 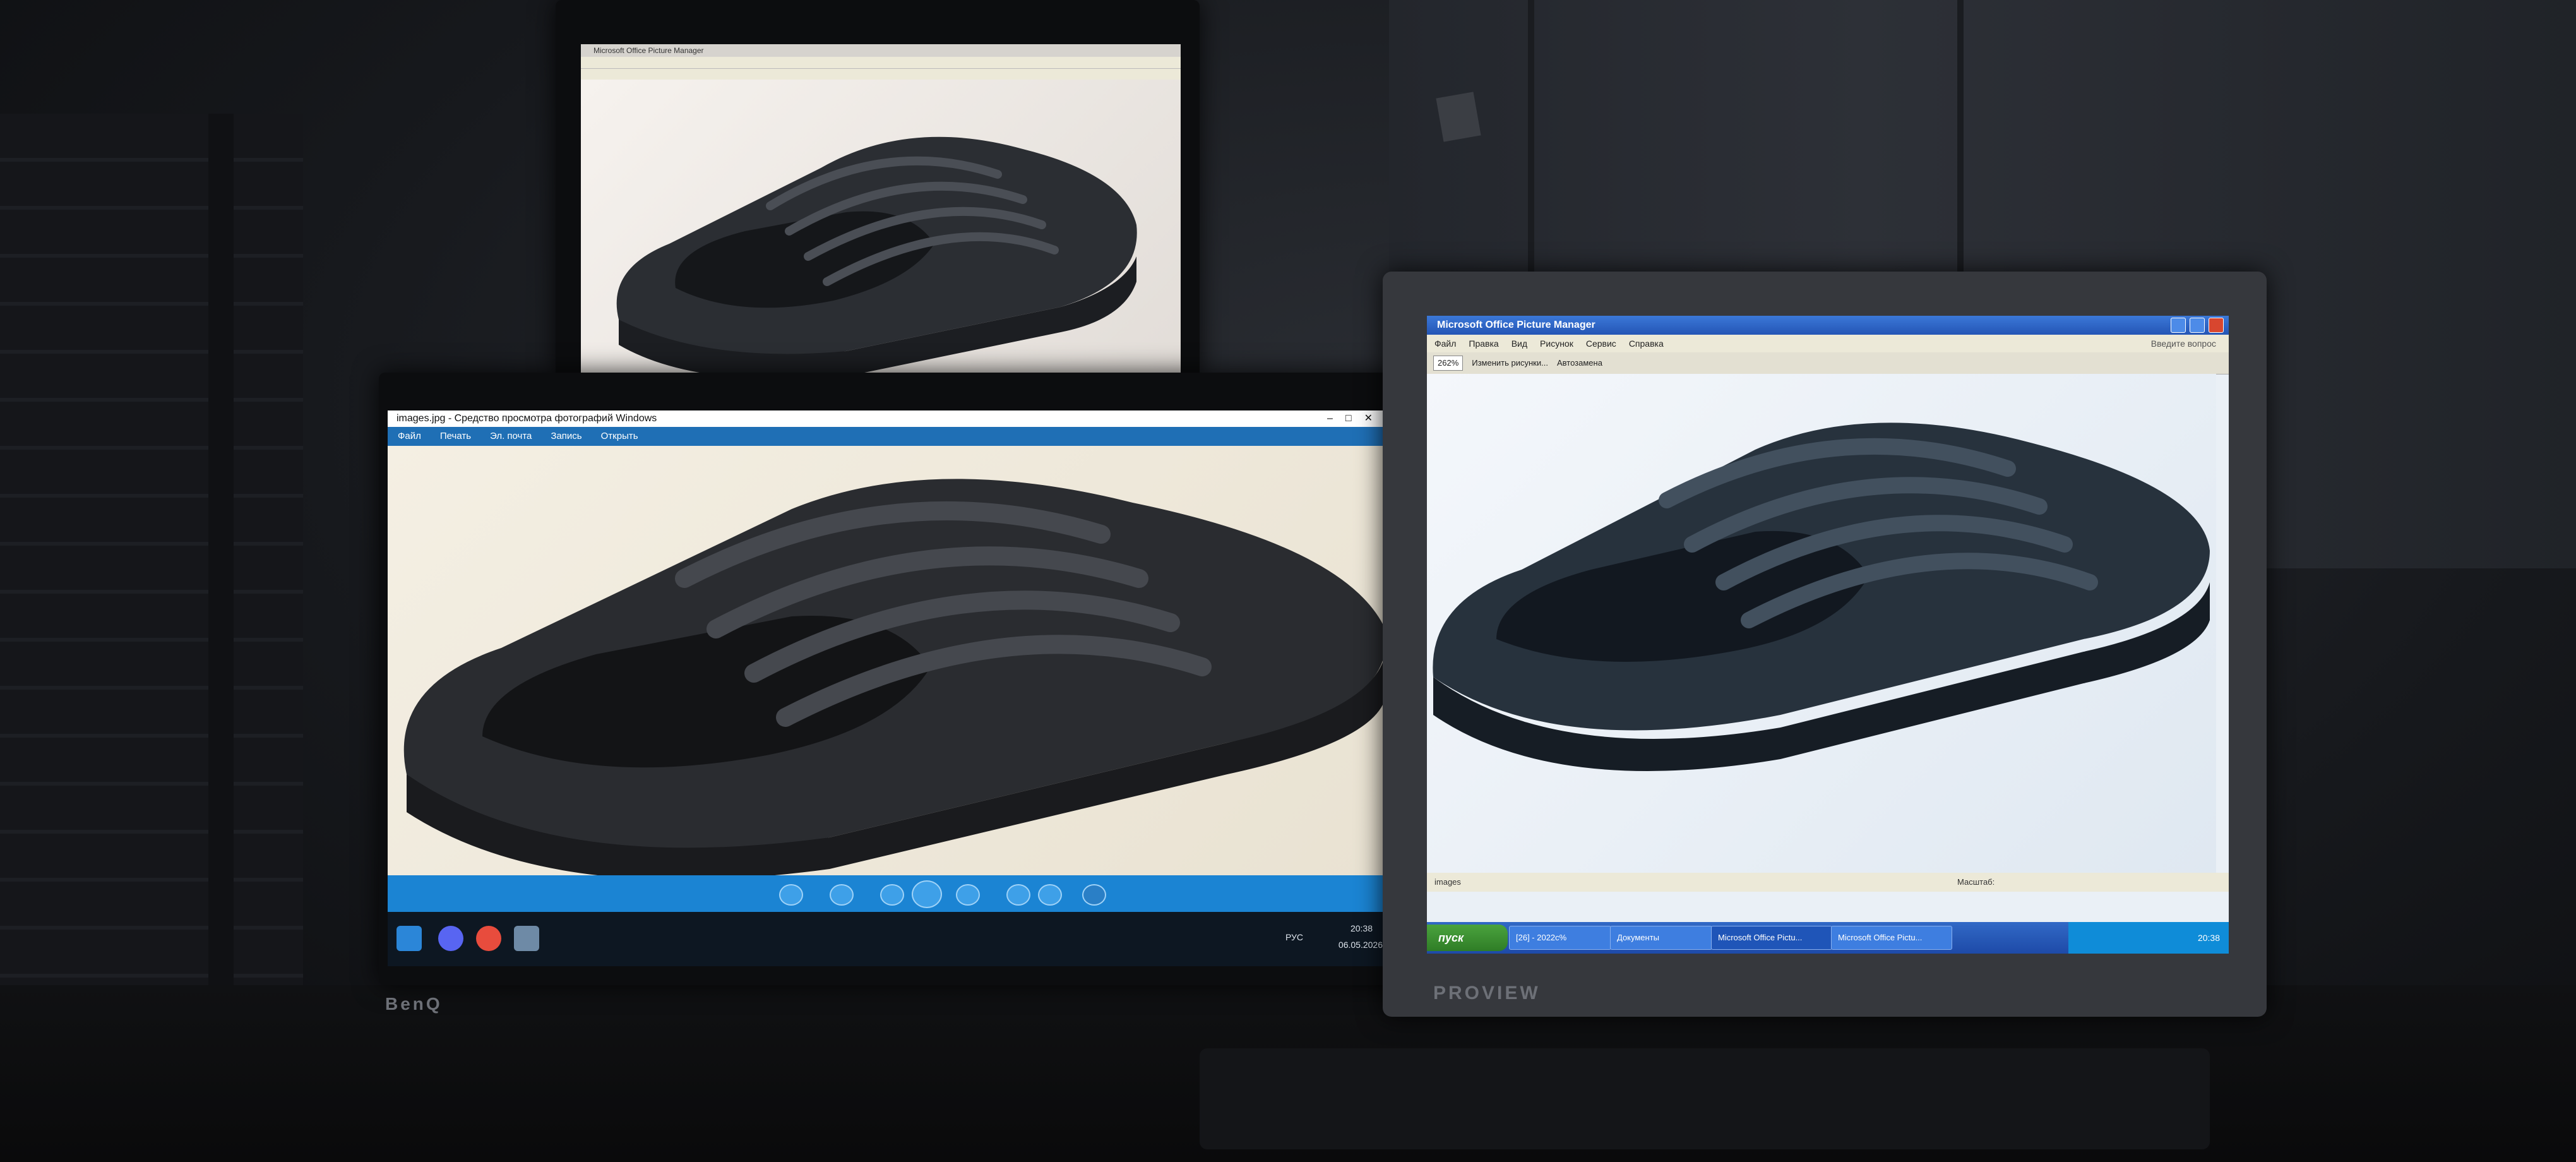 What do you see at coordinates (1560, 938) in the screenshot?
I see `taskbar-item: [26] - 2022с%` at bounding box center [1560, 938].